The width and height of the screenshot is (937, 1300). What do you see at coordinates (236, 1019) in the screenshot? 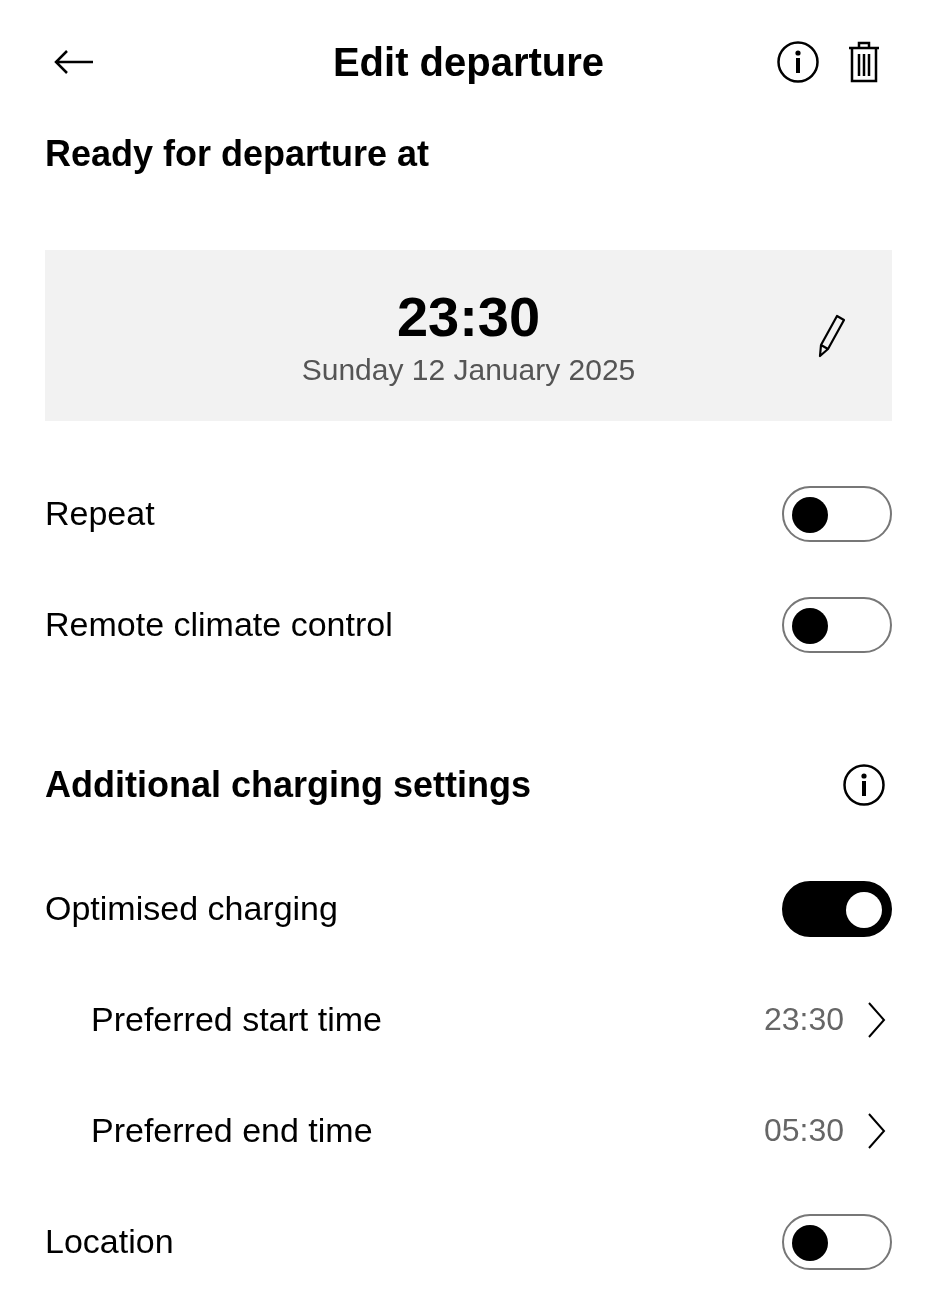
I see `setting-label: Preferred start time` at bounding box center [236, 1019].